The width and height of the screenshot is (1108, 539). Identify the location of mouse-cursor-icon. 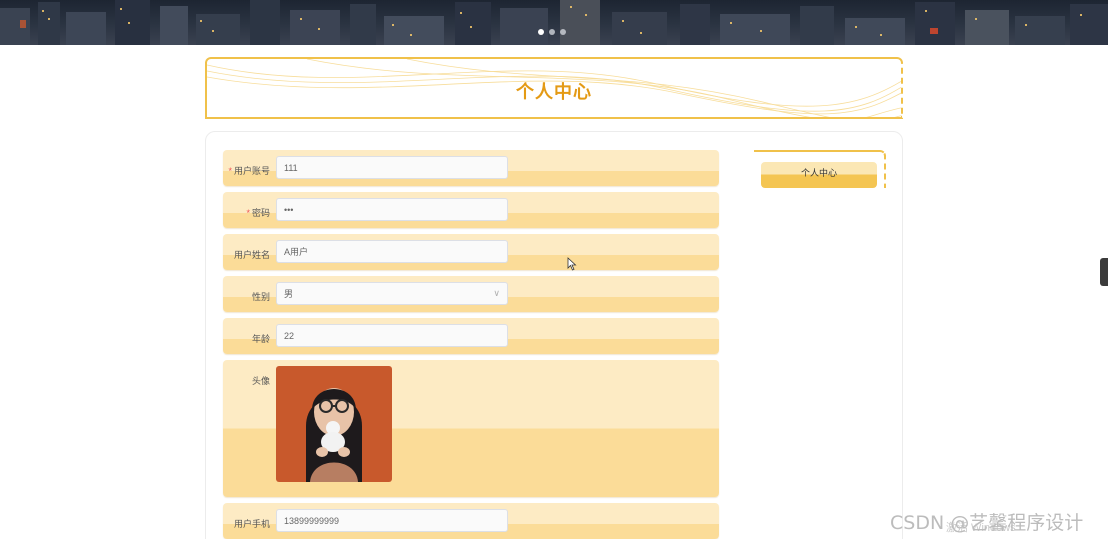
(572, 264).